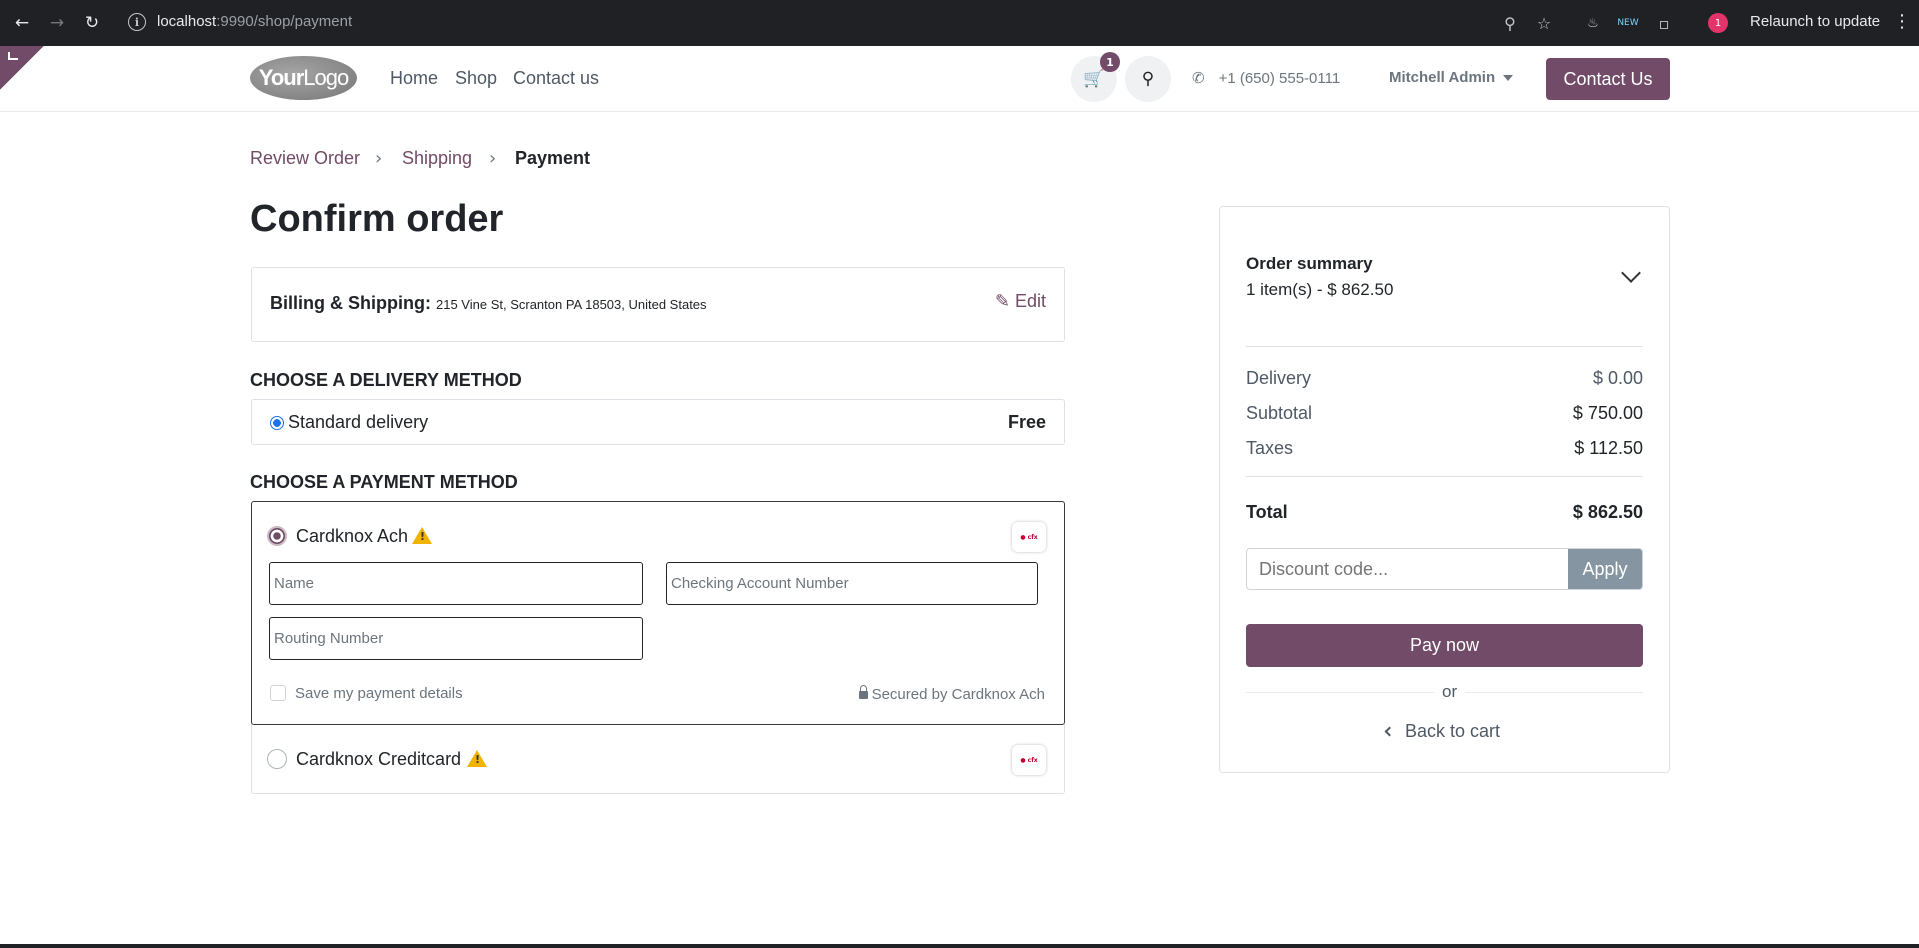 The image size is (1919, 948). What do you see at coordinates (1266, 78) in the screenshot?
I see `phone-link: ✆ +1 (650) 555-0111` at bounding box center [1266, 78].